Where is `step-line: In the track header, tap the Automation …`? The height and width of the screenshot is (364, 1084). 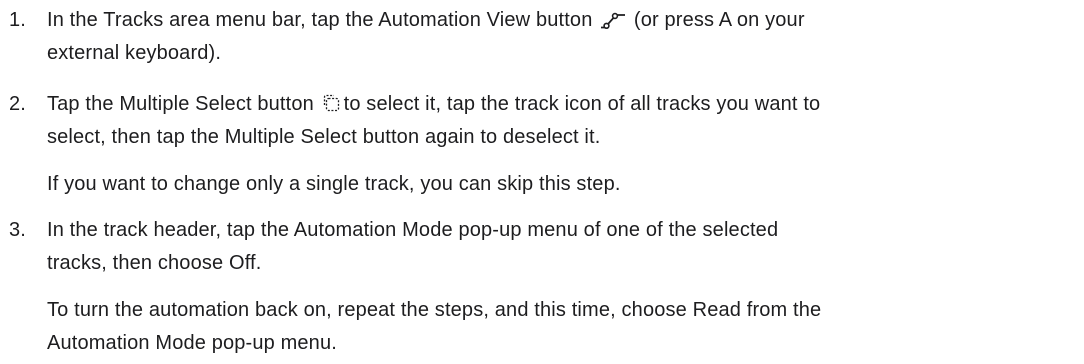
step-line: In the track header, tap the Automation … is located at coordinates (413, 230).